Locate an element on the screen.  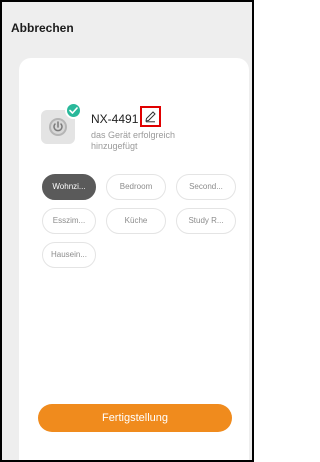
status-line-2: hinzugefügt is located at coordinates (114, 146).